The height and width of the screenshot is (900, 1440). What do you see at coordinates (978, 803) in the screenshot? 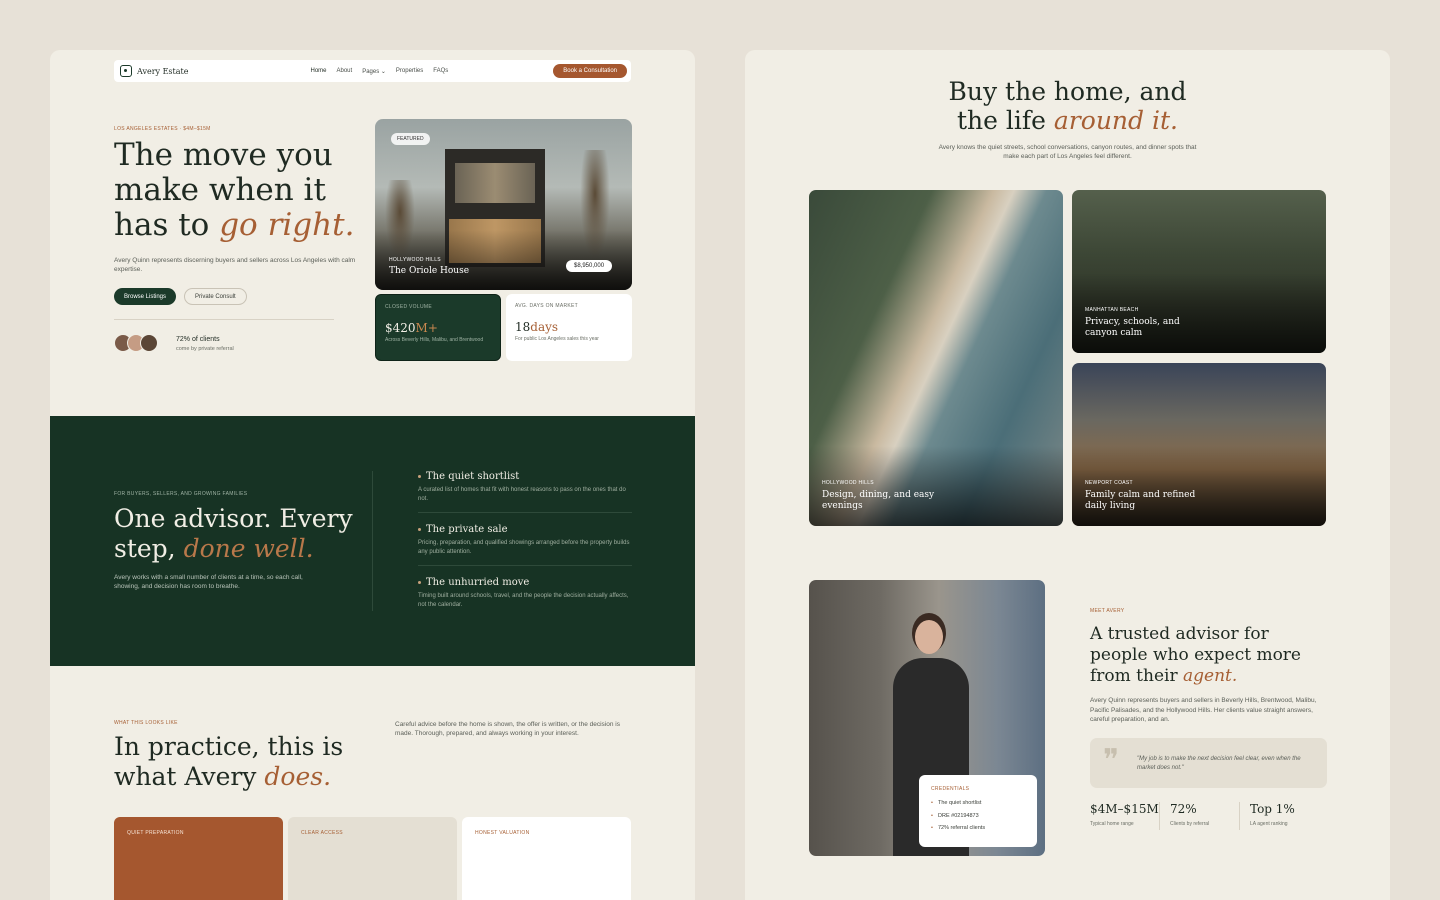
I see `credential-item: The quiet shortlist` at bounding box center [978, 803].